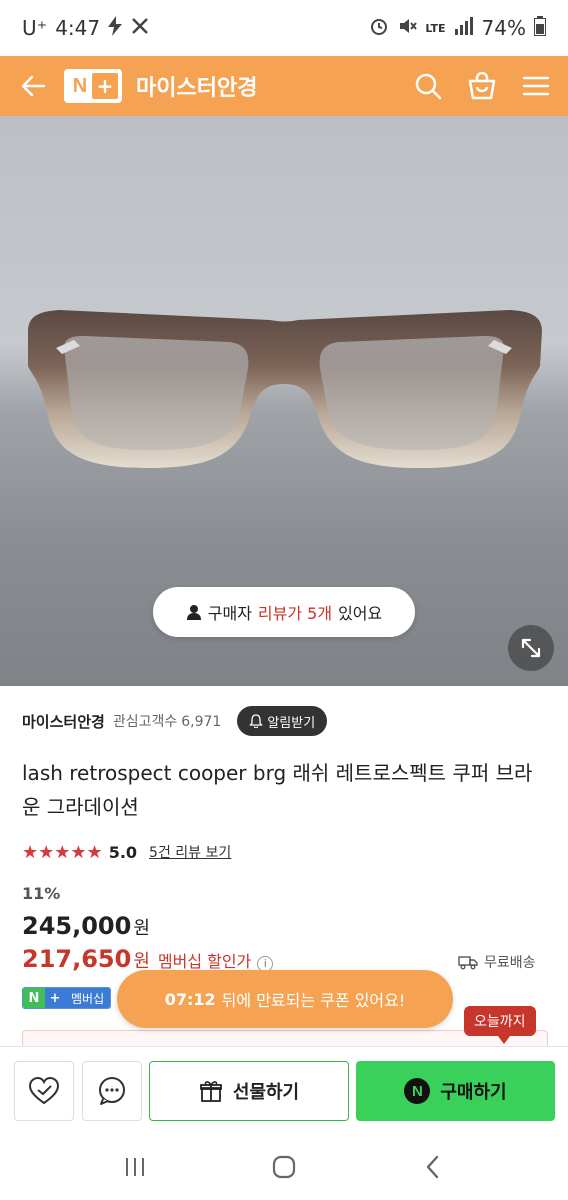 This screenshot has width=568, height=1200. What do you see at coordinates (140, 28) in the screenshot?
I see `tools-icon` at bounding box center [140, 28].